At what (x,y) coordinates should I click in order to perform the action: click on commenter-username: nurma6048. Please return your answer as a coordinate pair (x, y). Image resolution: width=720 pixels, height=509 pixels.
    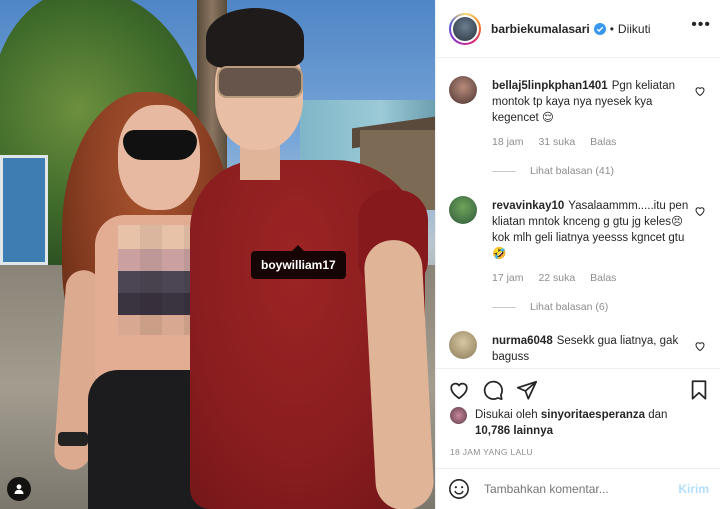
    Looking at the image, I should click on (522, 341).